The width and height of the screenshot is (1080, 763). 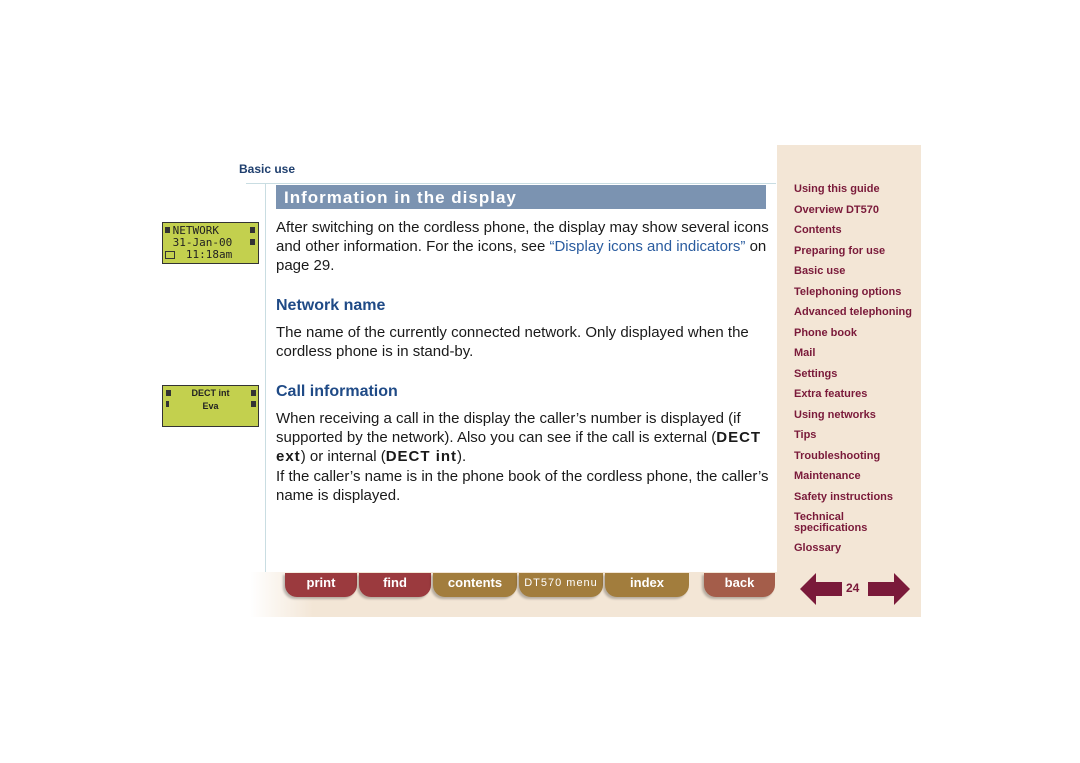 What do you see at coordinates (331, 305) in the screenshot?
I see `network-name-heading: Network name` at bounding box center [331, 305].